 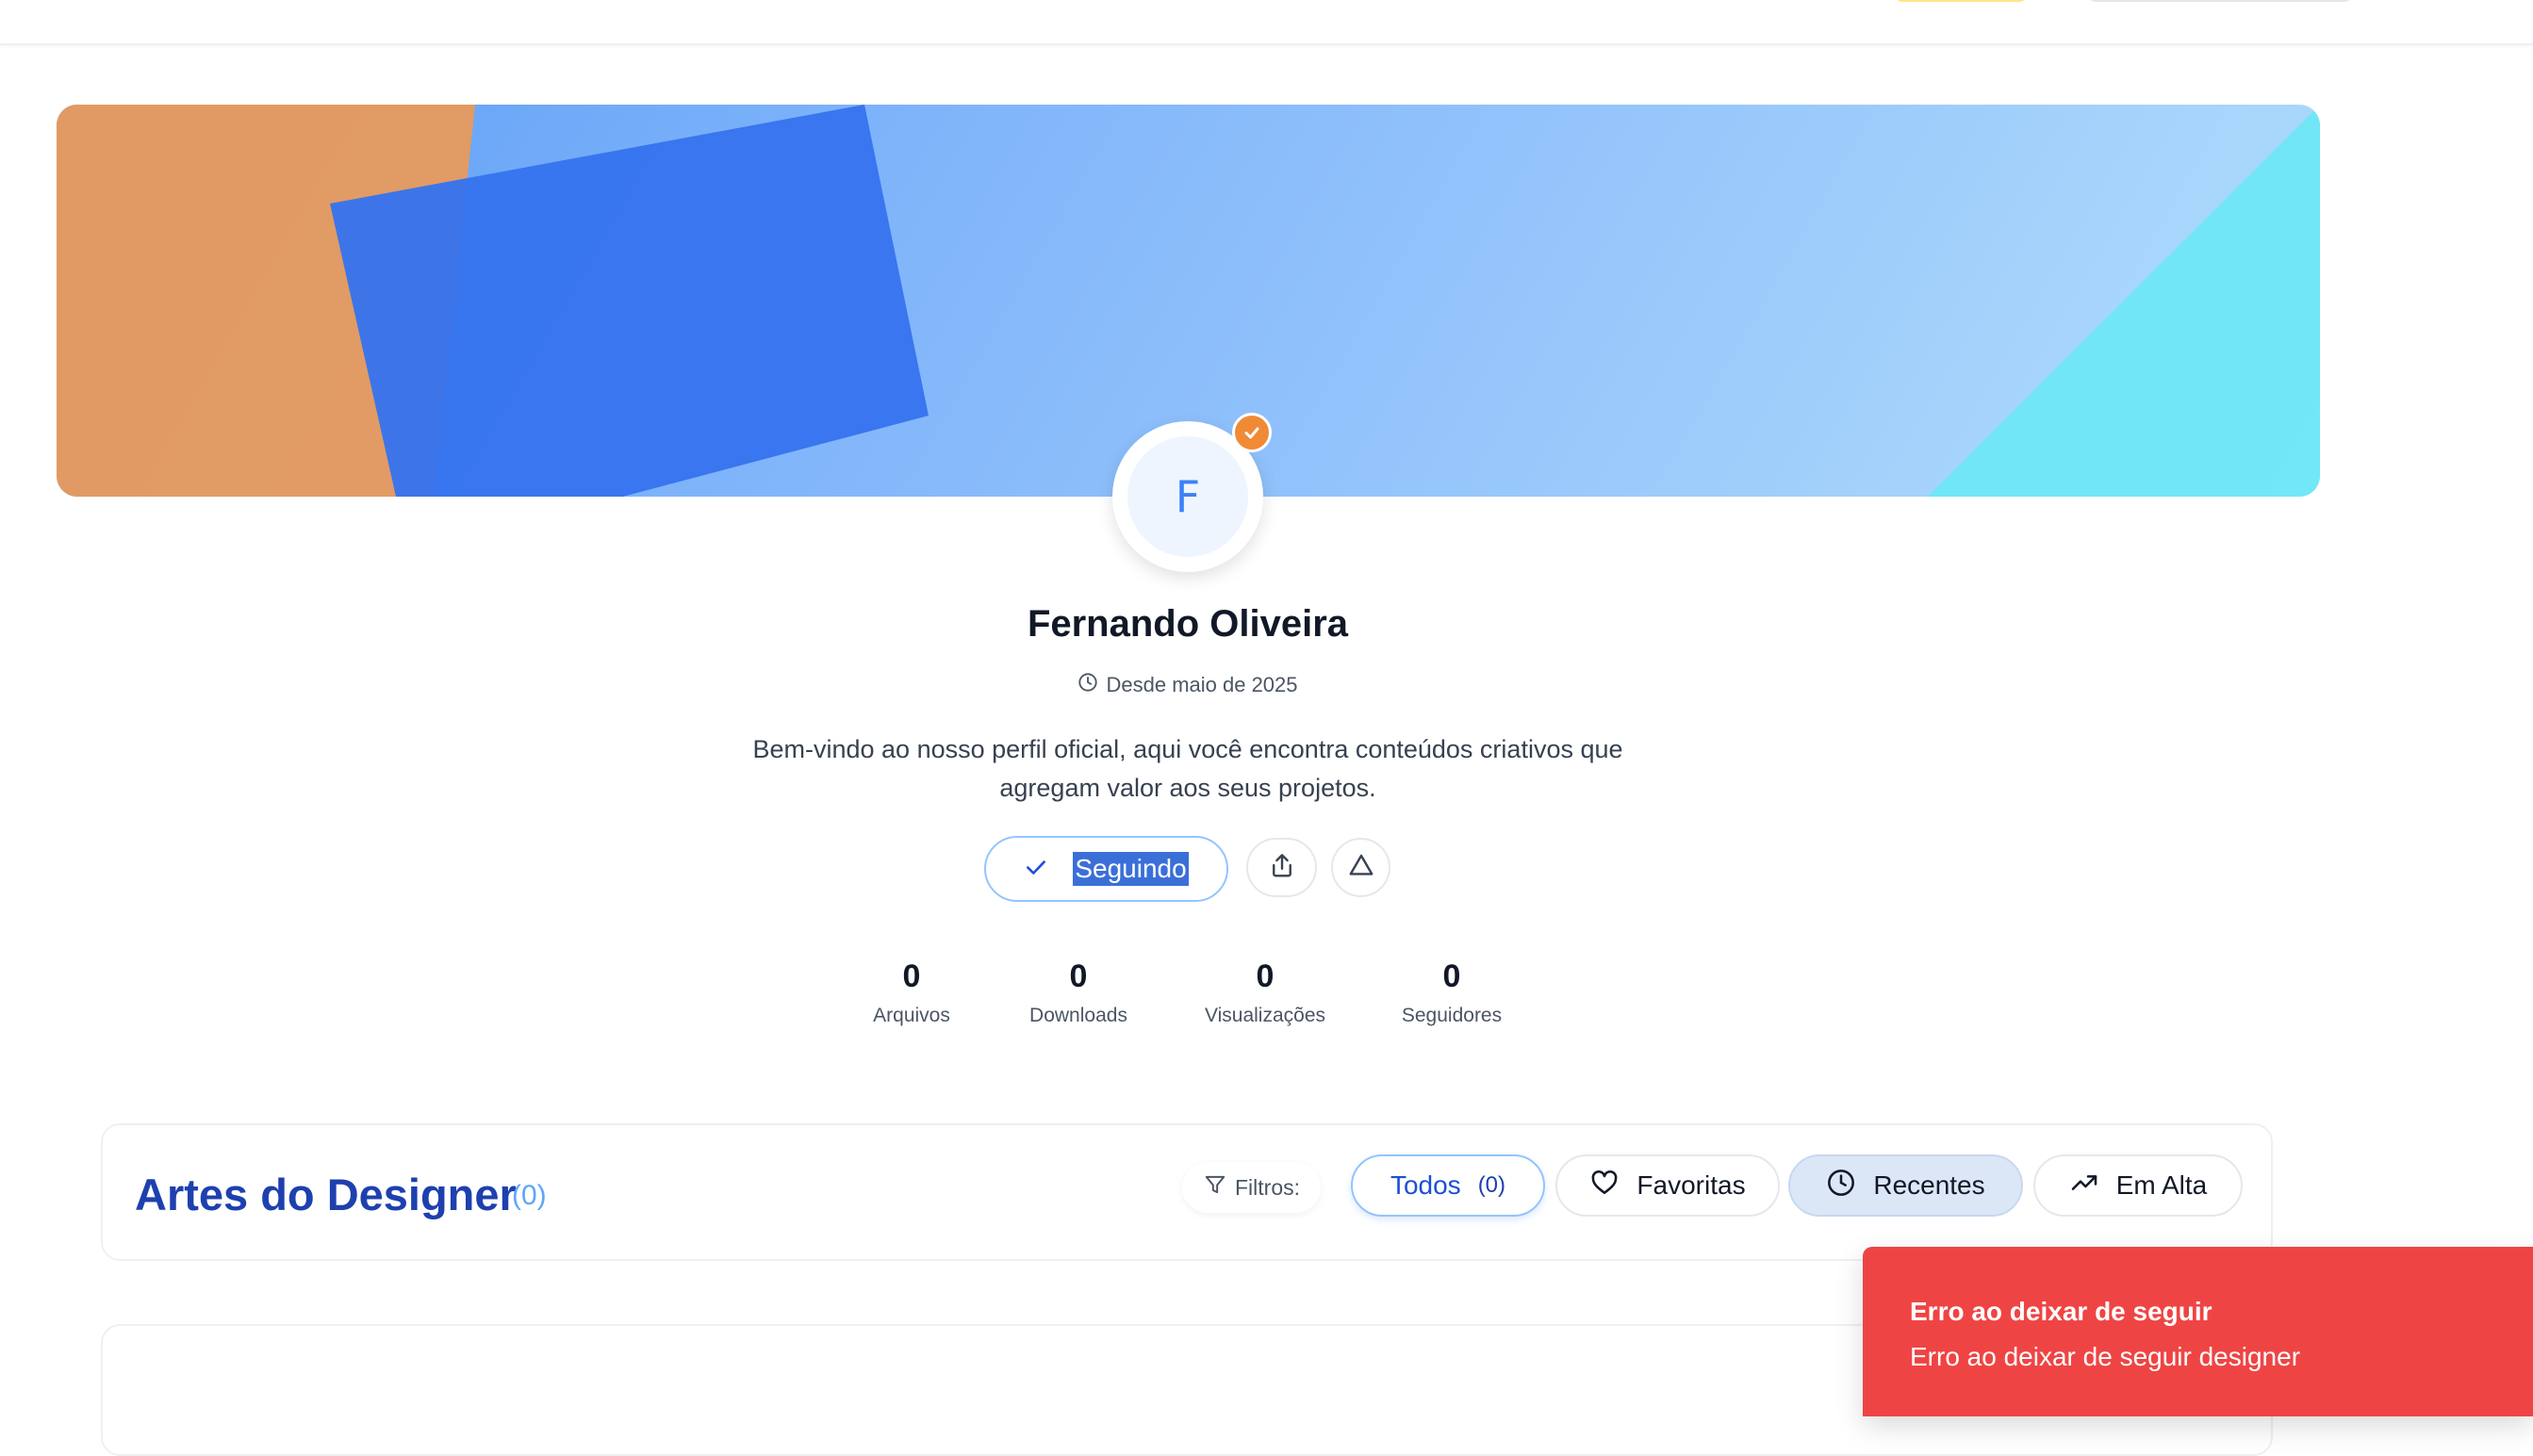 What do you see at coordinates (2061, 1311) in the screenshot?
I see `toast-title: Erro ao deixar de seguir` at bounding box center [2061, 1311].